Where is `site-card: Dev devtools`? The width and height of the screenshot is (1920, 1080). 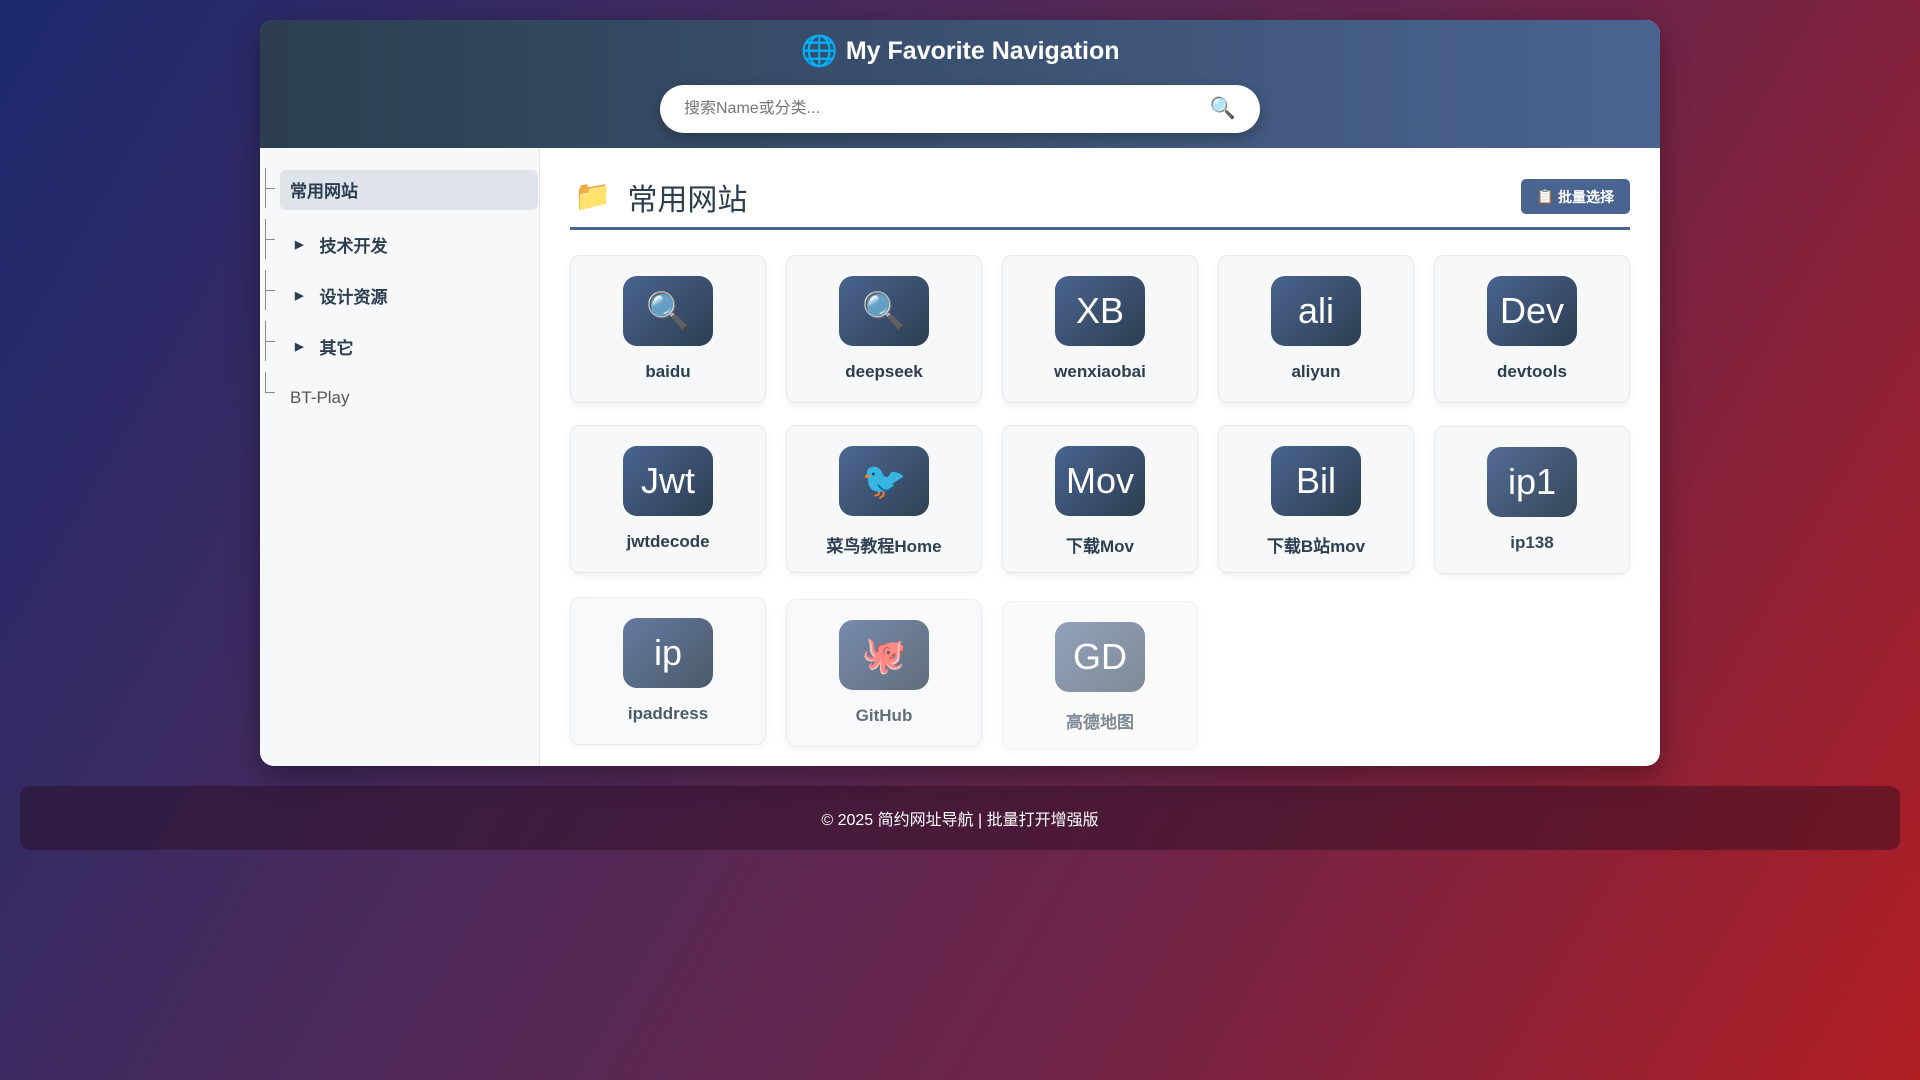
site-card: Dev devtools is located at coordinates (1532, 329).